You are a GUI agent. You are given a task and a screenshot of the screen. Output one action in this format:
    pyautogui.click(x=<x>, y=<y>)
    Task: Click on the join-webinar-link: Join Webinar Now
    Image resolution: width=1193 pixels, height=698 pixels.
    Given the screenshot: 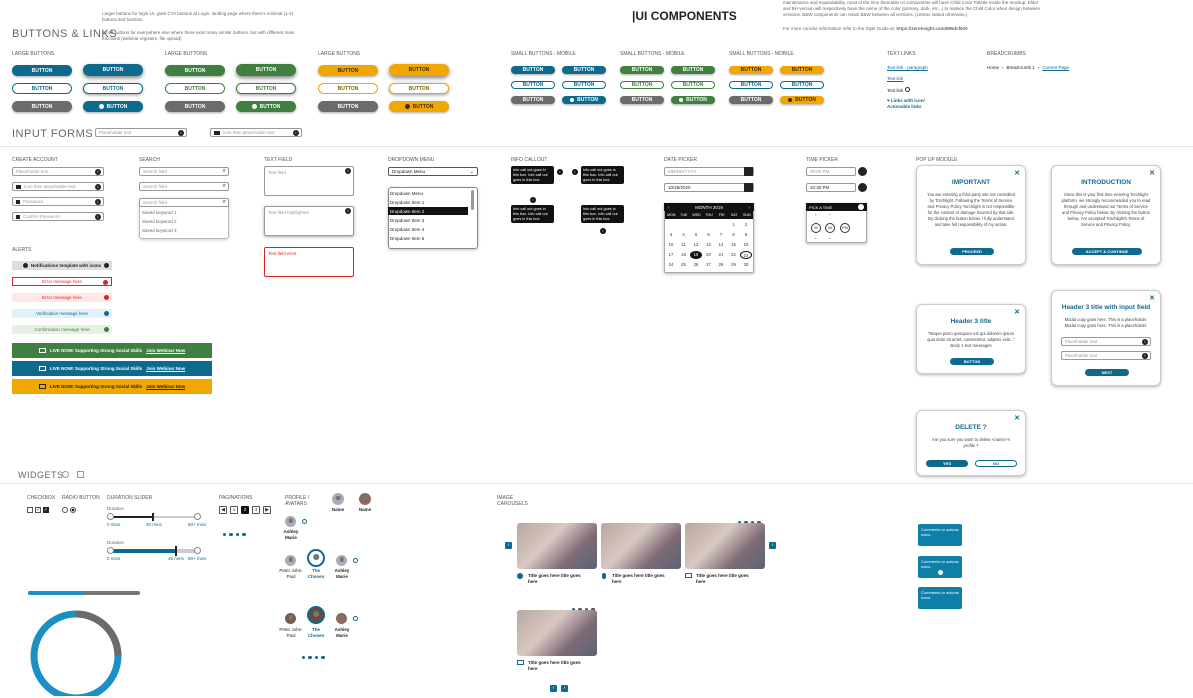 What is the action you would take?
    pyautogui.click(x=165, y=386)
    